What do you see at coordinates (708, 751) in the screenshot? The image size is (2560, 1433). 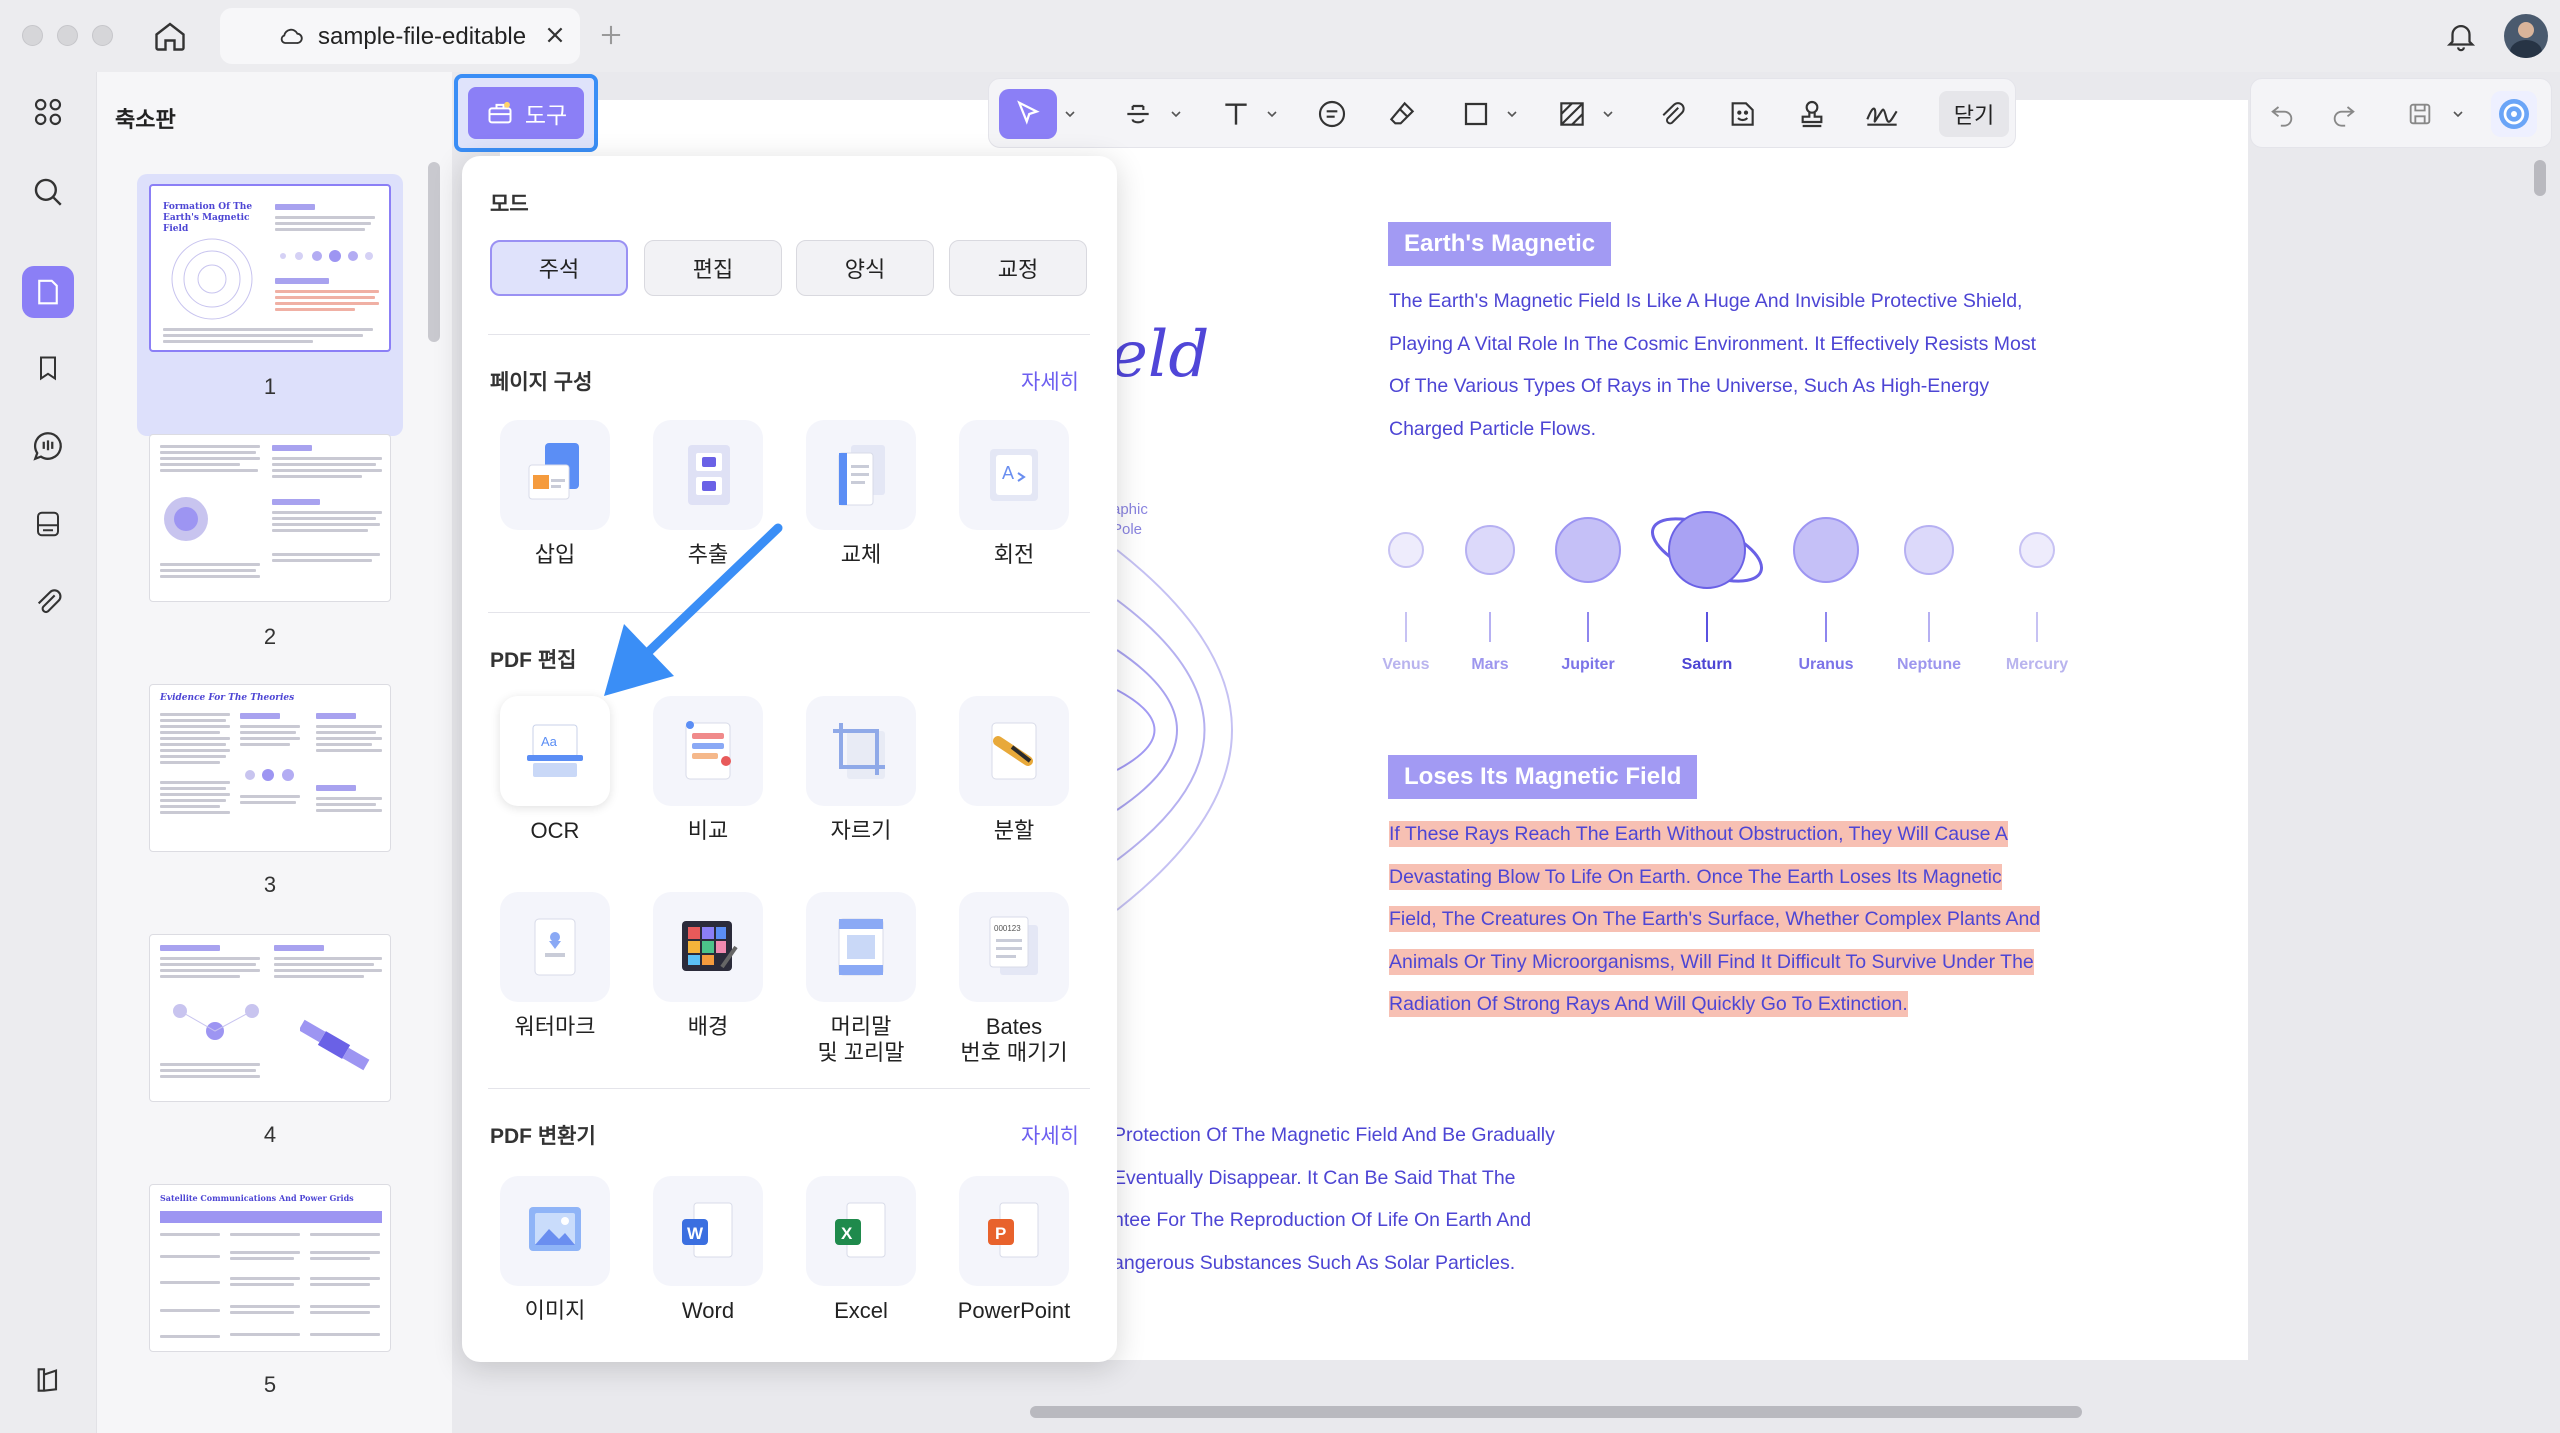 I see `compare-icon` at bounding box center [708, 751].